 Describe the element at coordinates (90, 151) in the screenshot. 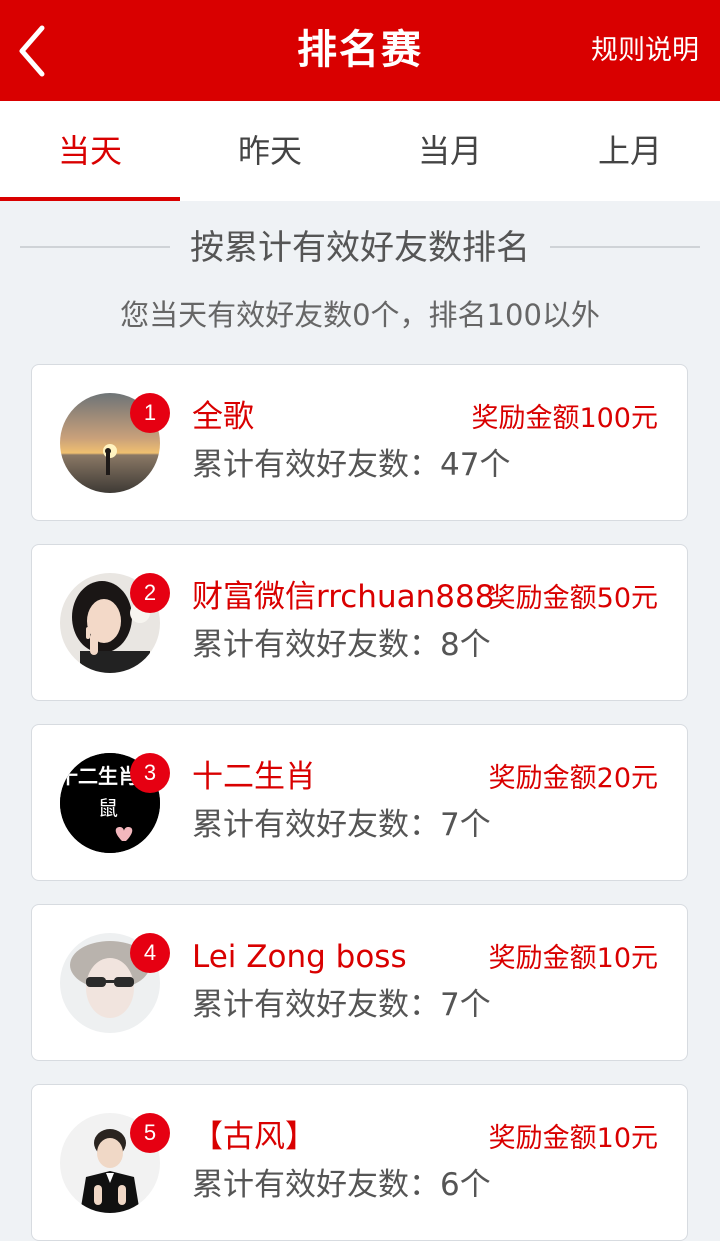

I see `tab-today: 当天` at that location.